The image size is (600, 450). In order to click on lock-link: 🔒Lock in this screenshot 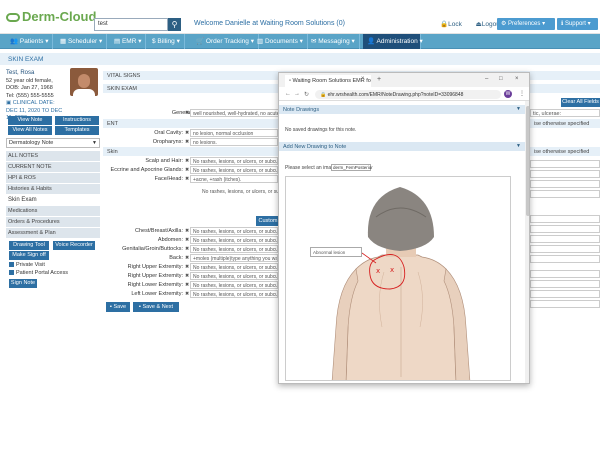, I will do `click(454, 24)`.